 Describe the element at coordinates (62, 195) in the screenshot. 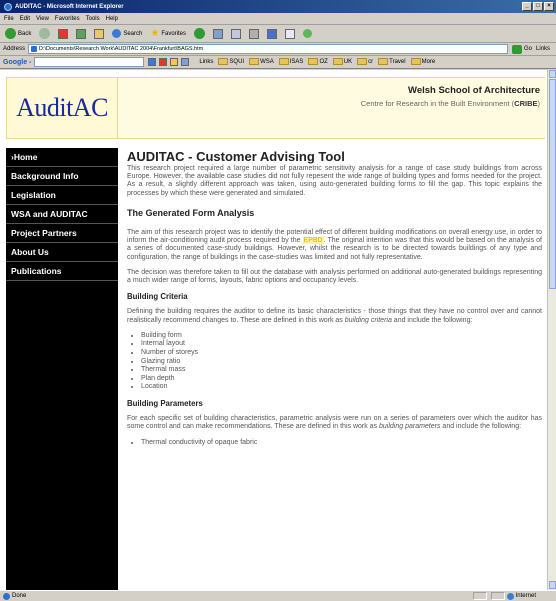

I see `nav-item-legislation: Legislation` at that location.